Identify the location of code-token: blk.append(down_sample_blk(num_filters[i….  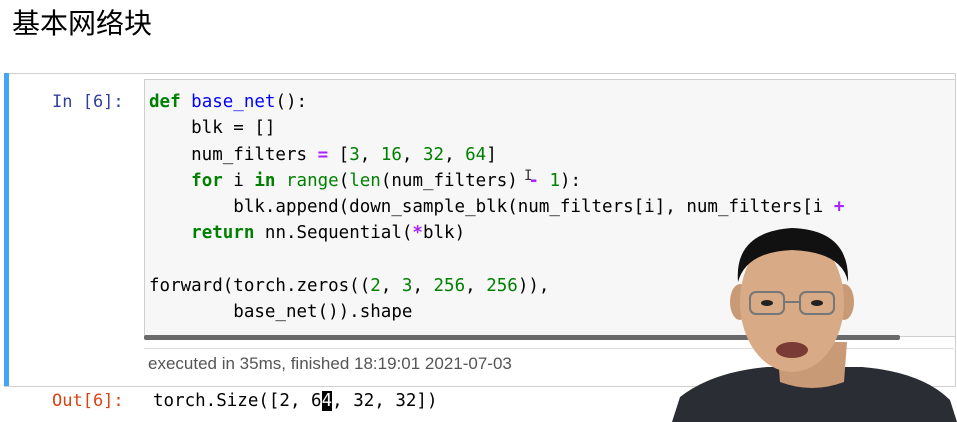
(491, 207).